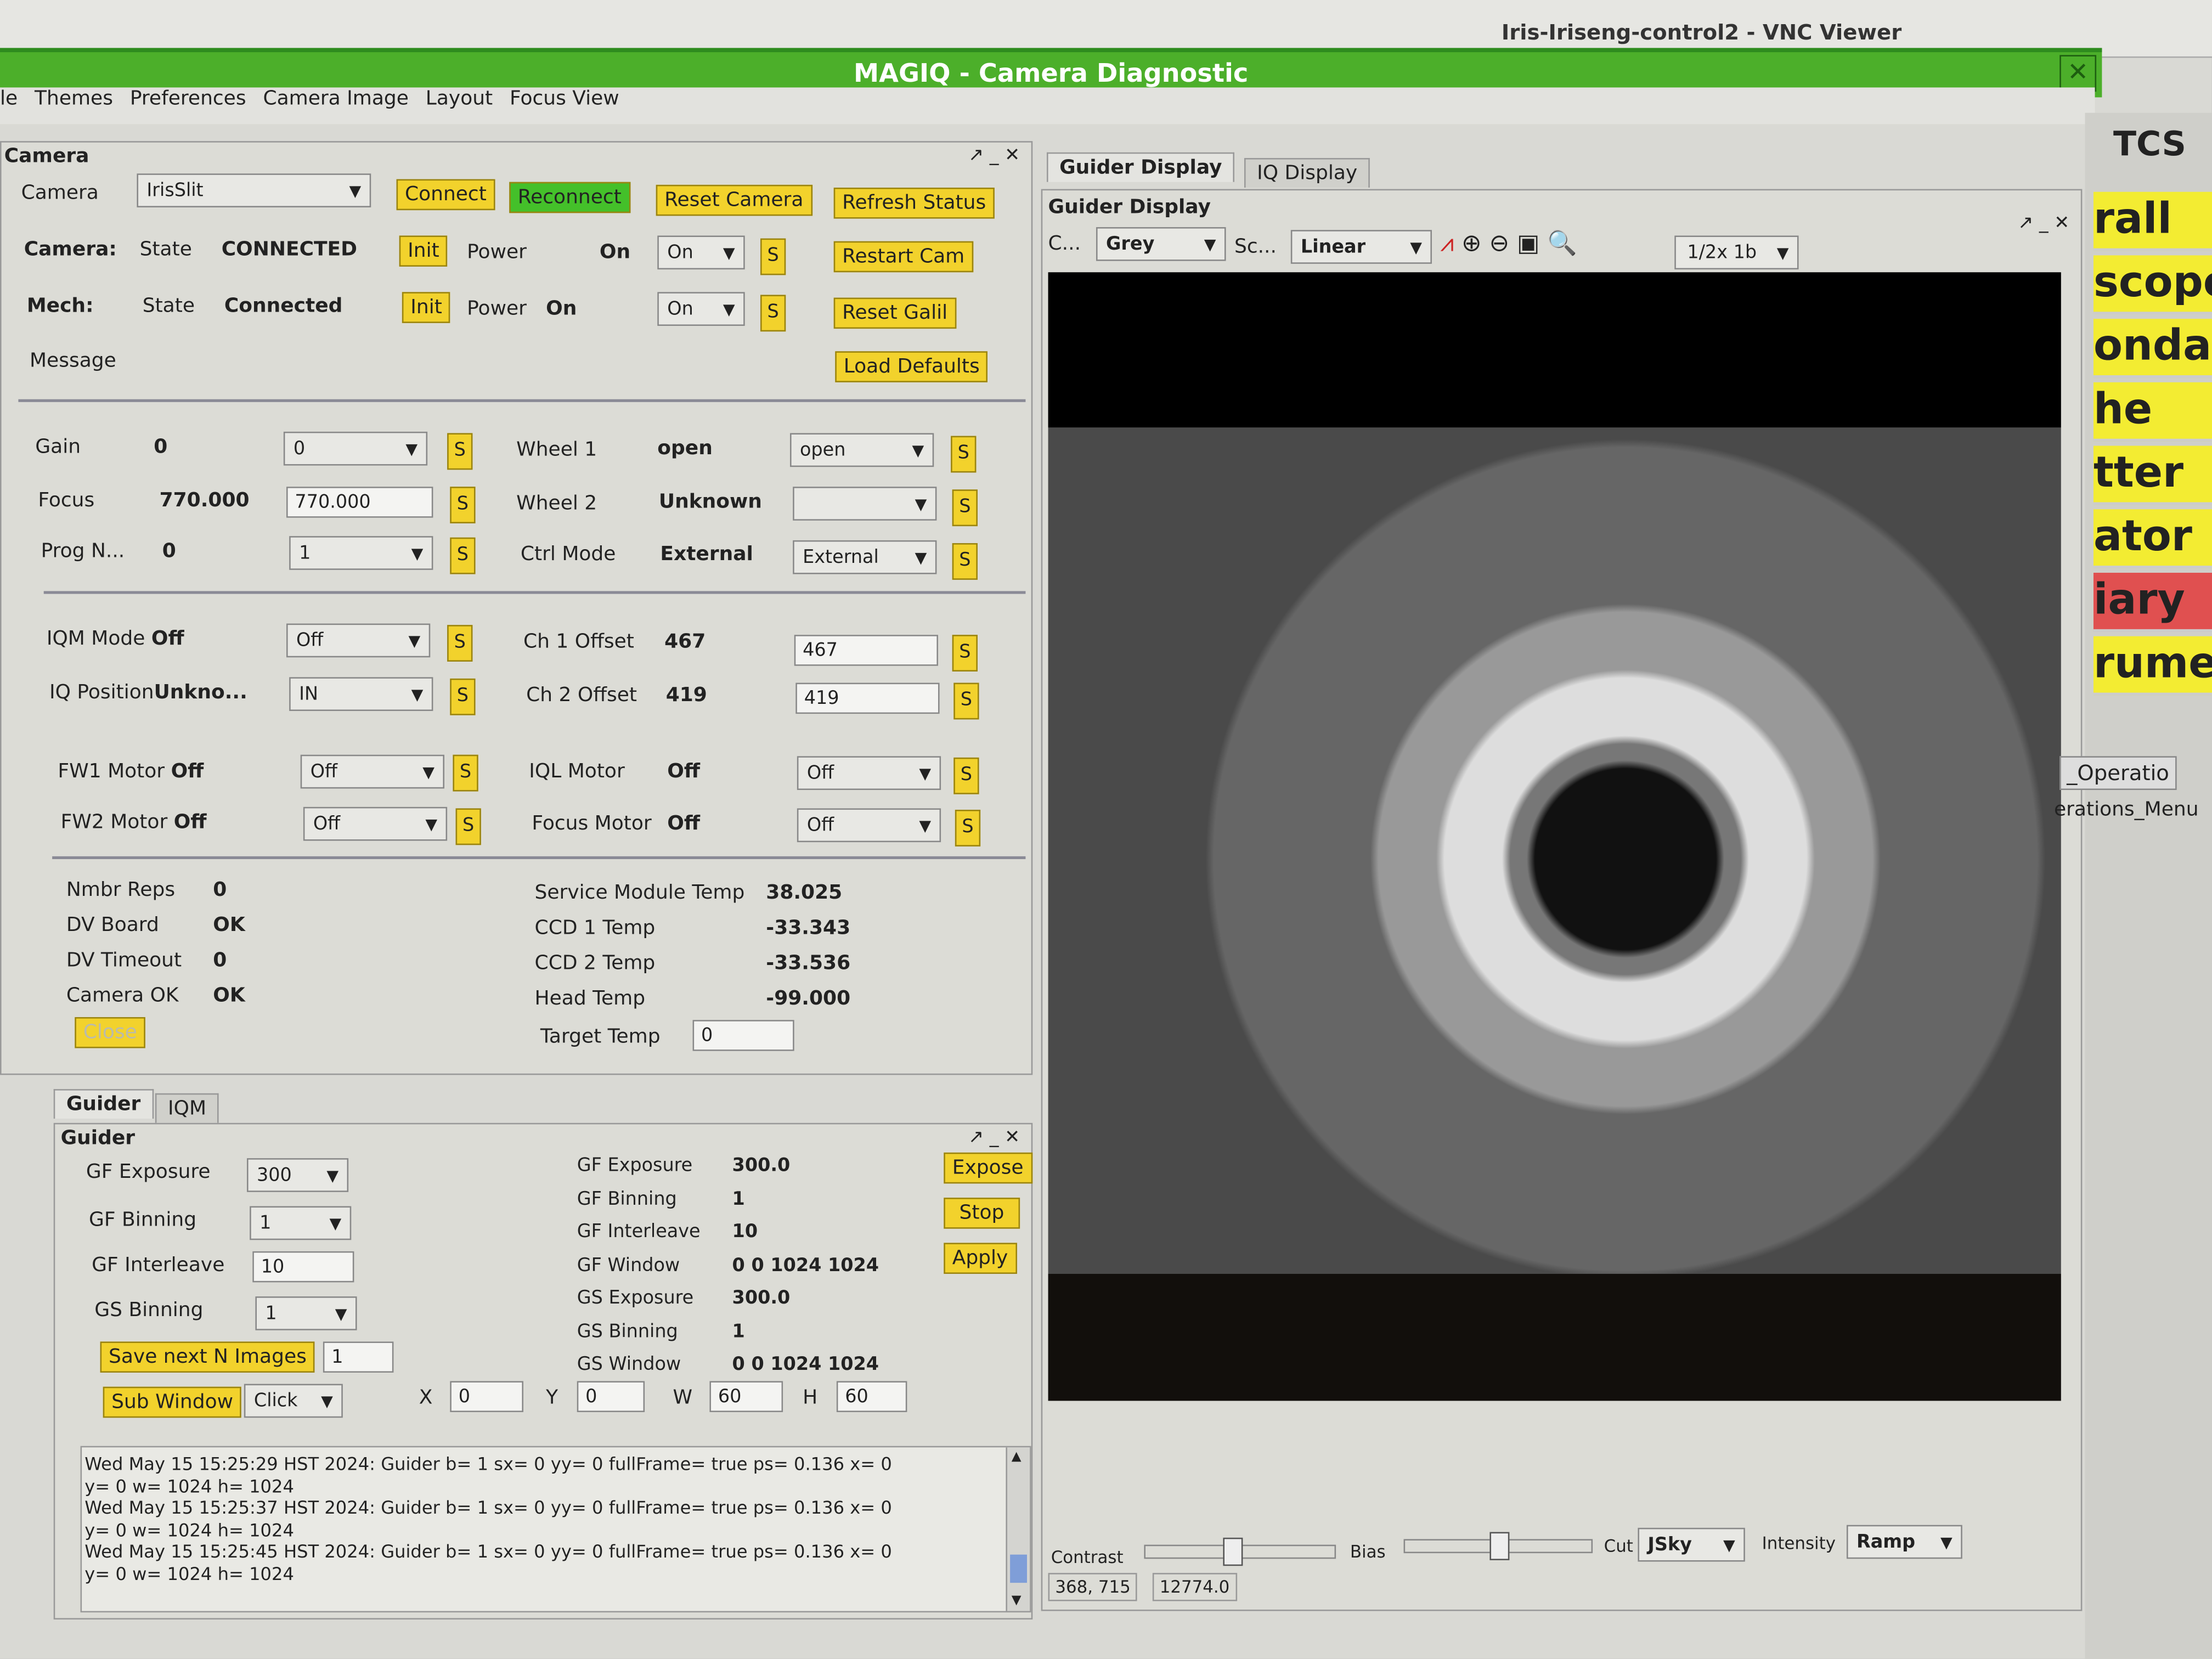 The width and height of the screenshot is (2212, 1659). What do you see at coordinates (2152, 412) in the screenshot?
I see `tcs-item: he` at bounding box center [2152, 412].